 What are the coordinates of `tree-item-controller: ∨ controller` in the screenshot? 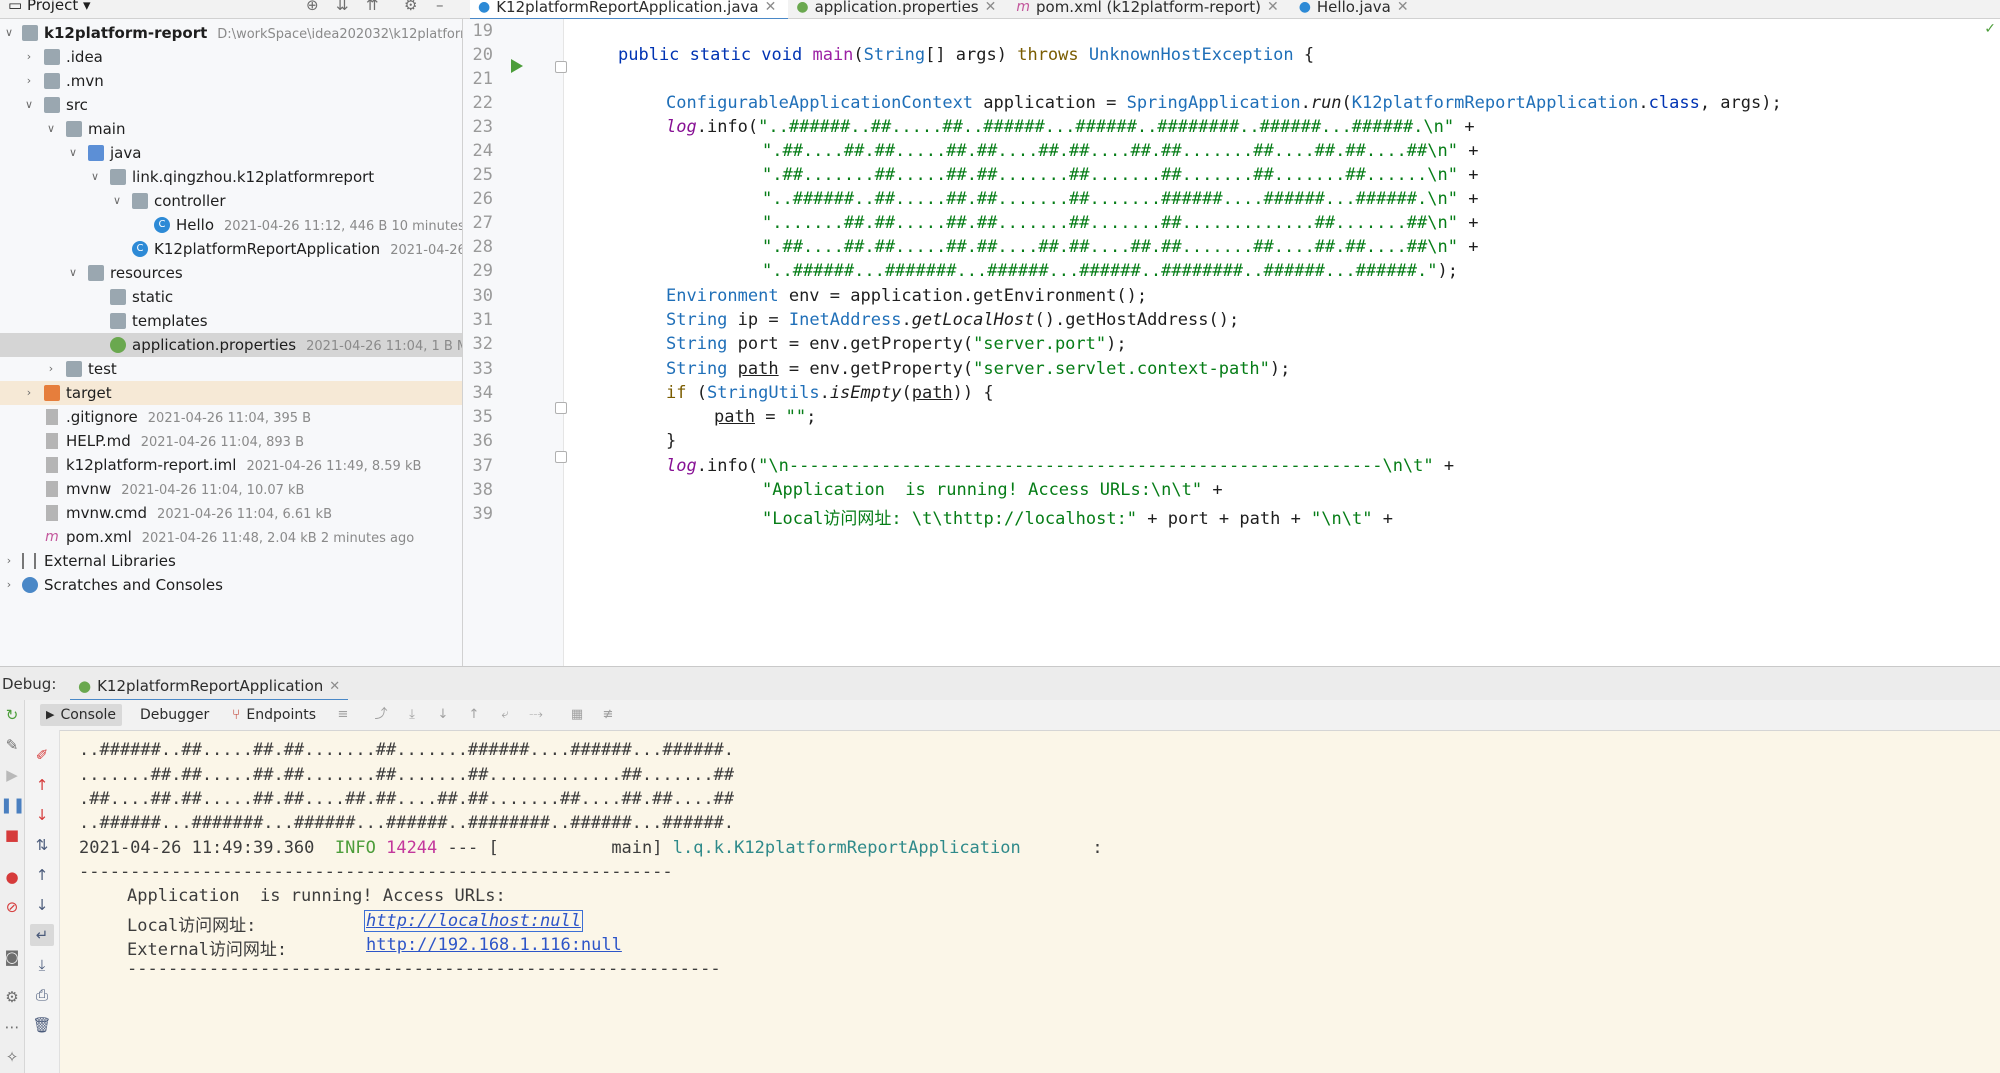 It's located at (231, 201).